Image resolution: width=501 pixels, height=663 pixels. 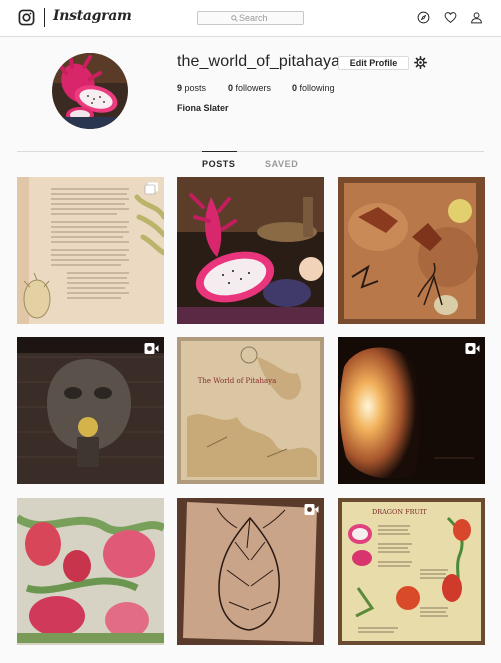 I want to click on followers-count: 0, so click(x=231, y=88).